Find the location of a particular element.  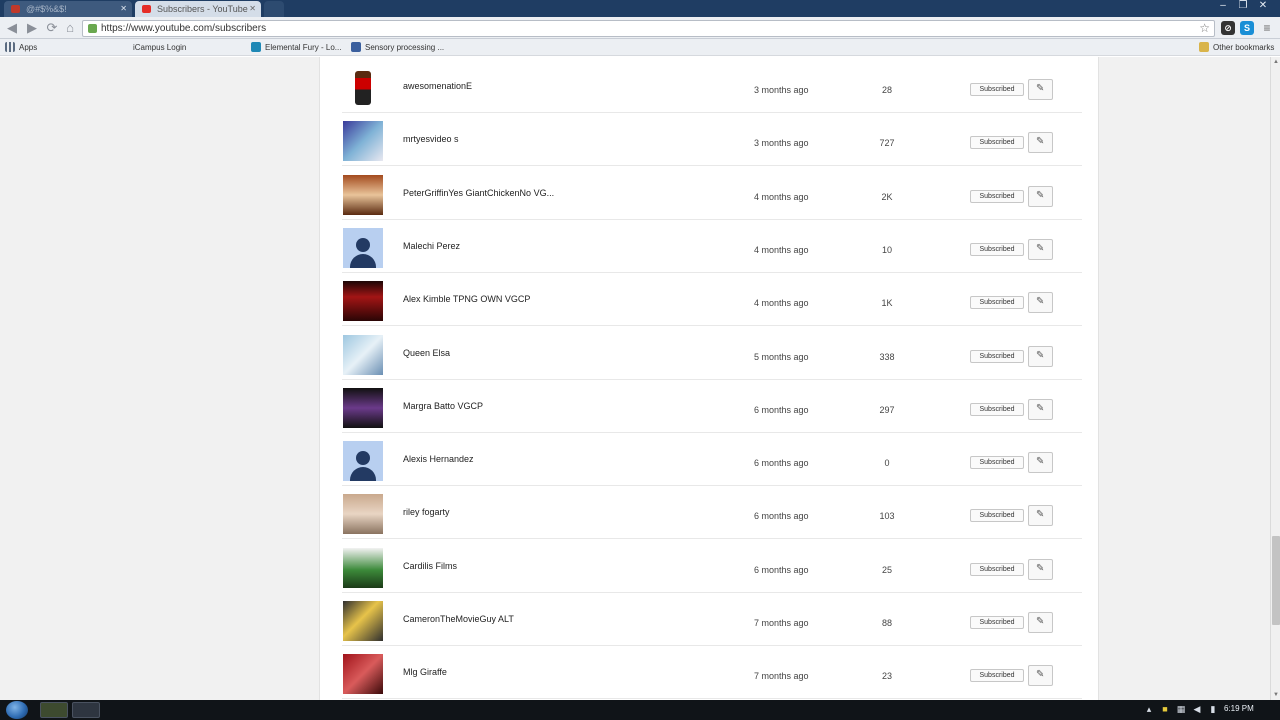

bookmark-other: Other bookmarks is located at coordinates (1236, 47).